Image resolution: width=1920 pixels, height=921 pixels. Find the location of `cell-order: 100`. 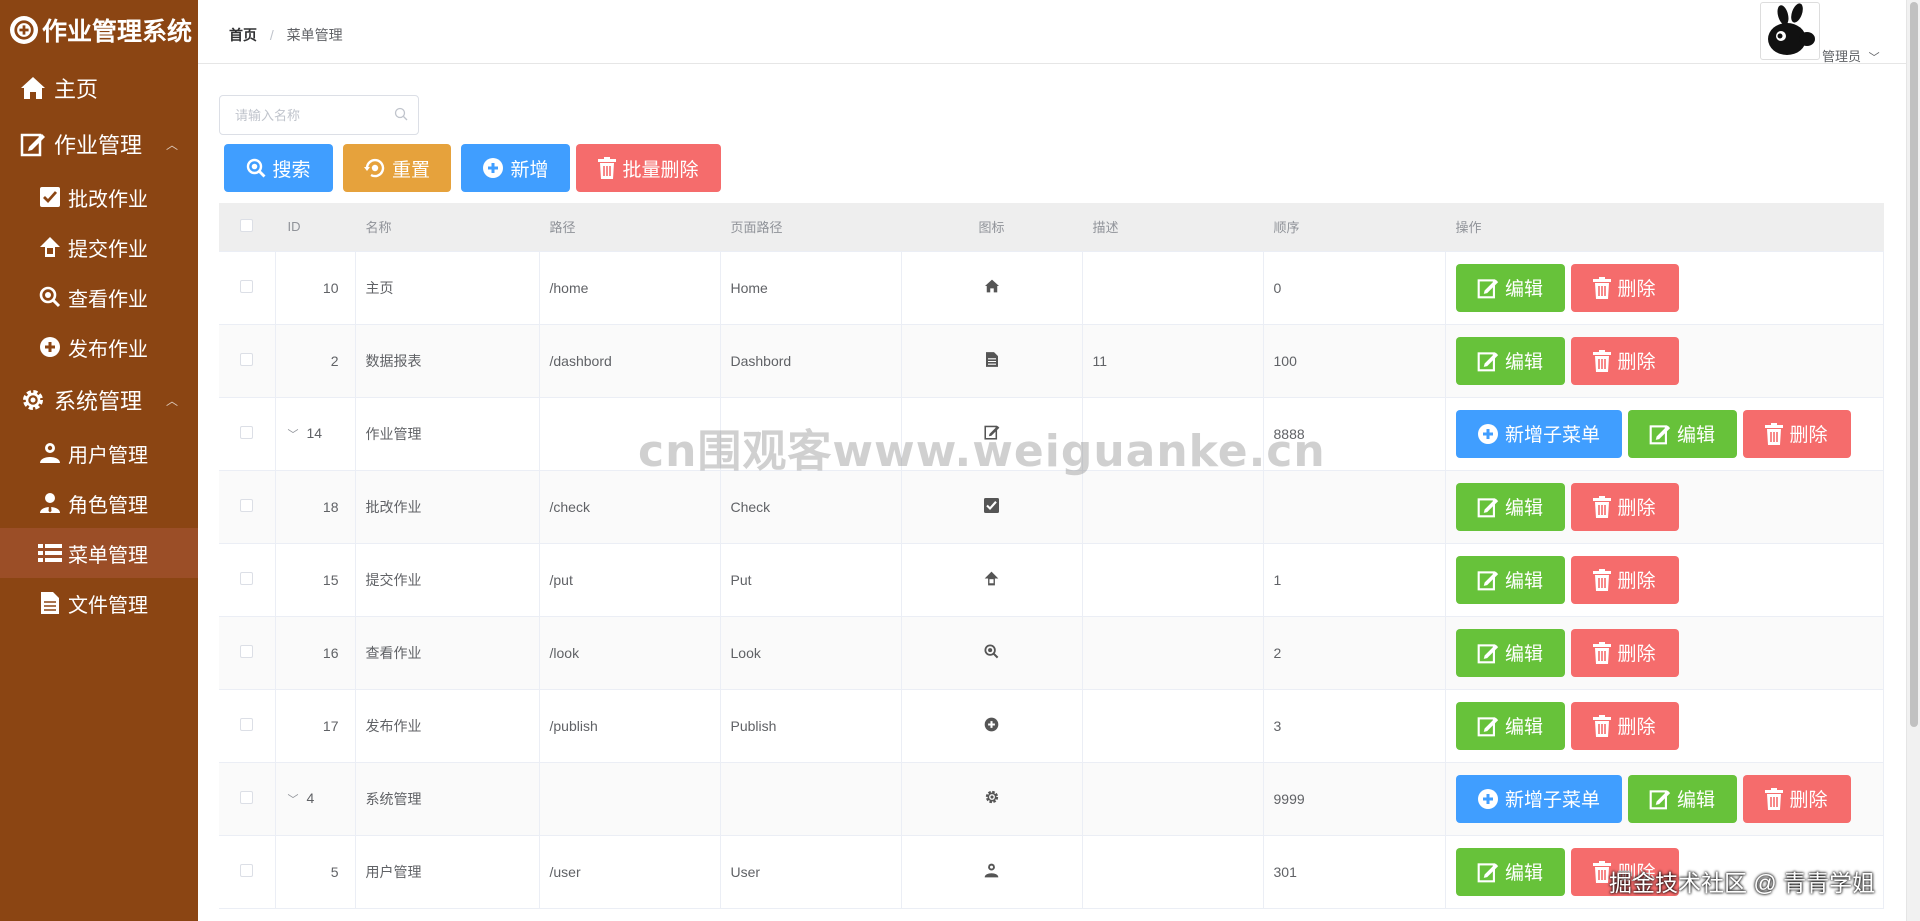

cell-order: 100 is located at coordinates (1354, 361).